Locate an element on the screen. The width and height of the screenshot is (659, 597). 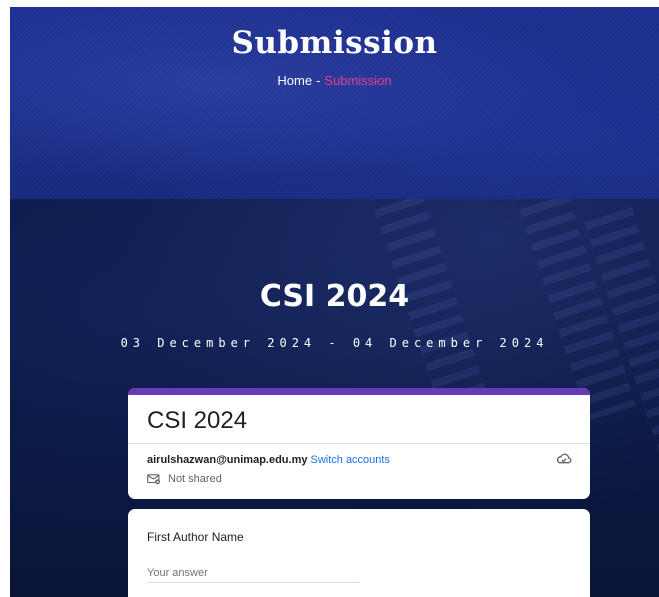
first-author-name-input is located at coordinates (253, 574).